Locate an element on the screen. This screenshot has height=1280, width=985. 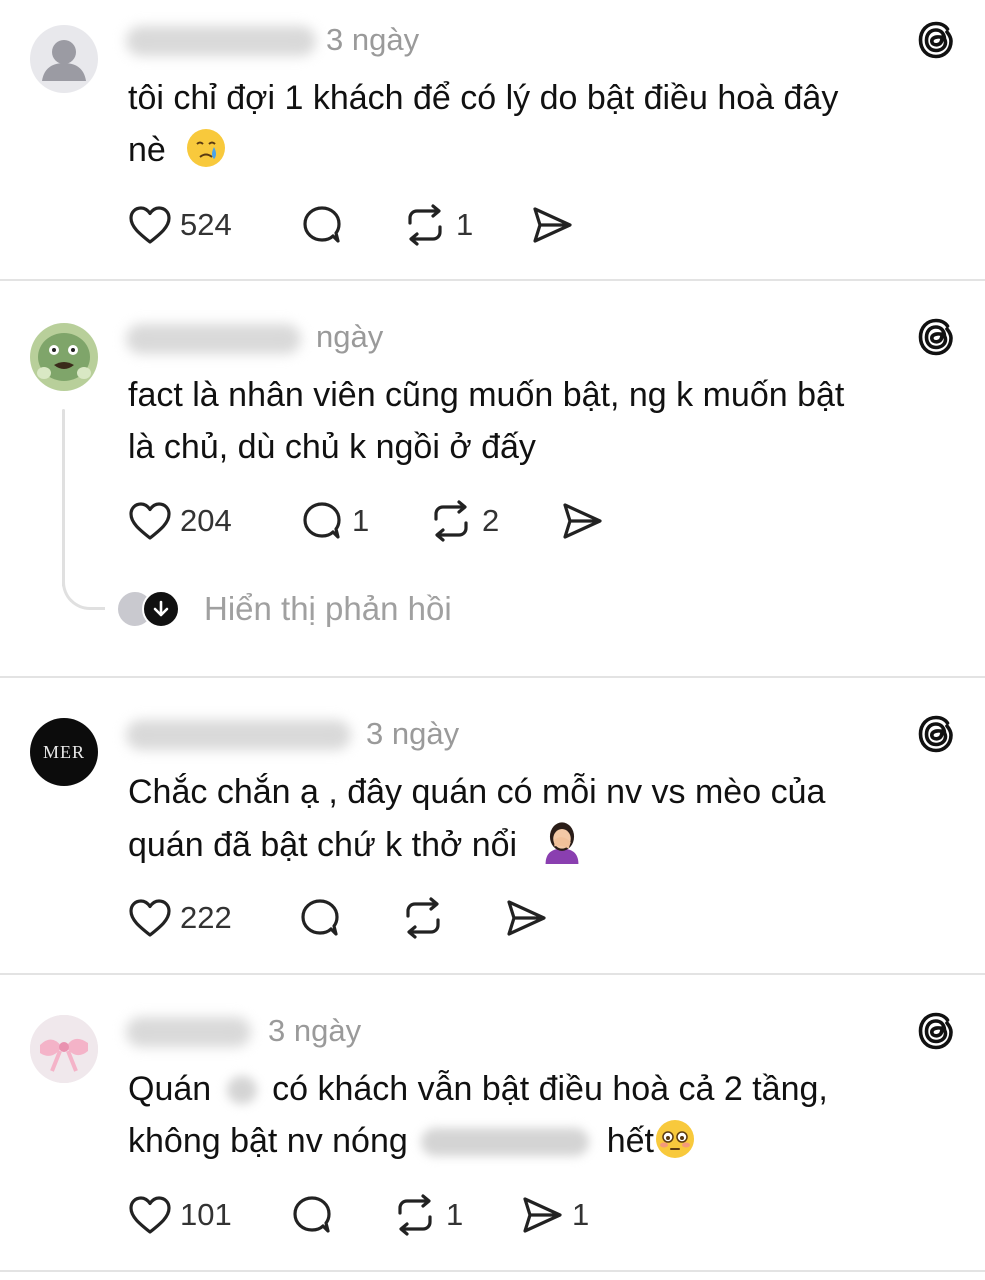
comment-text-part: Quán is located at coordinates (170, 1089).